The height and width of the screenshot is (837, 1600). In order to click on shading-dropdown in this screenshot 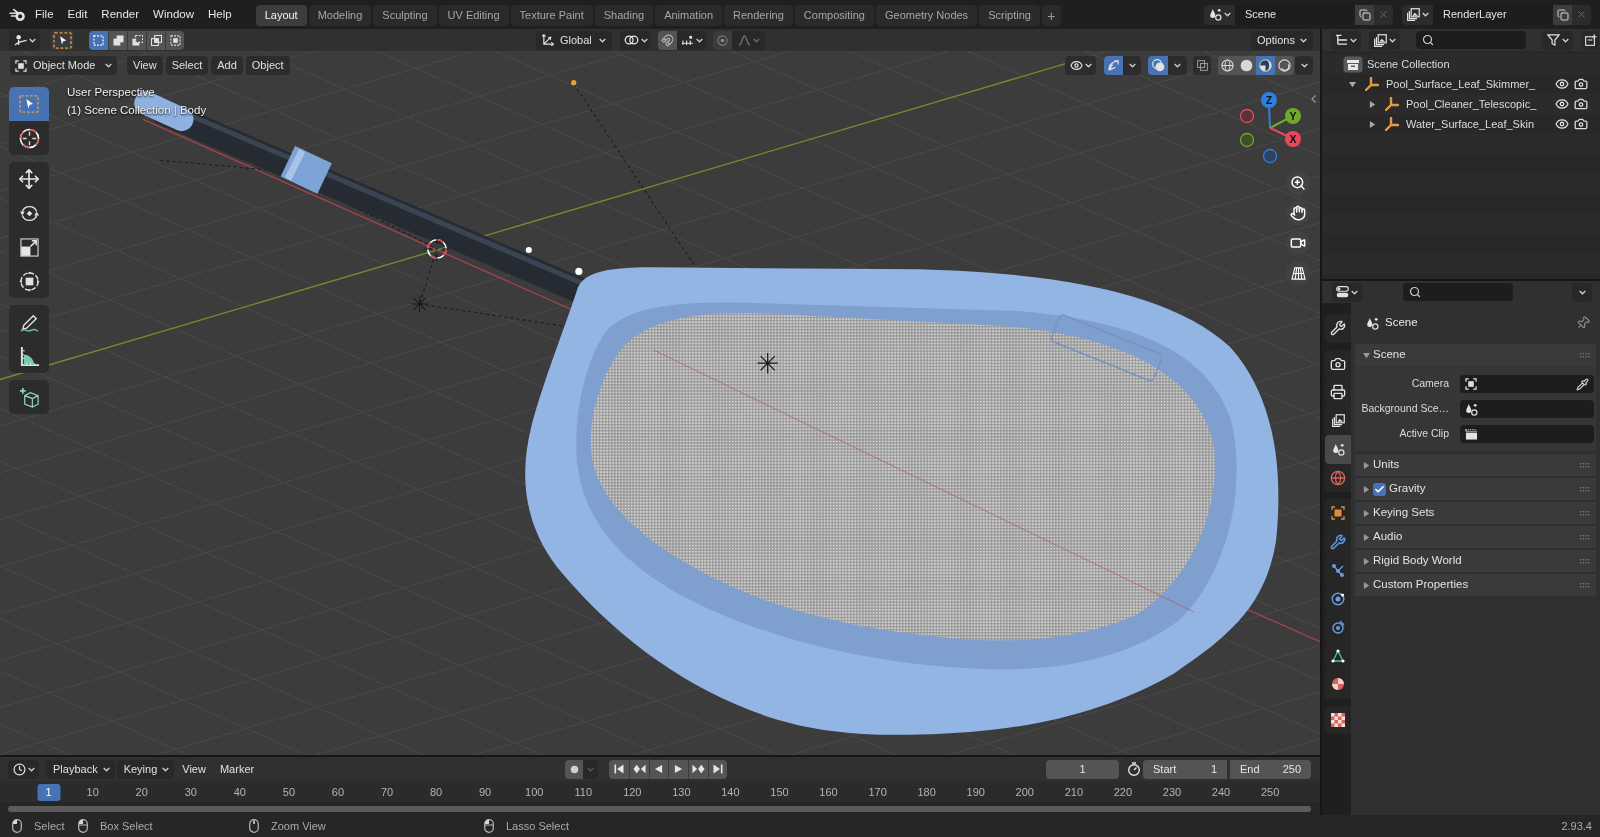, I will do `click(1304, 65)`.